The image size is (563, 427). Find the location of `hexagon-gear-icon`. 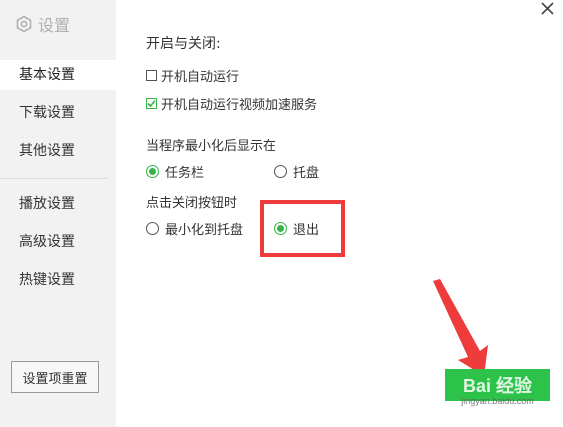

hexagon-gear-icon is located at coordinates (24, 24).